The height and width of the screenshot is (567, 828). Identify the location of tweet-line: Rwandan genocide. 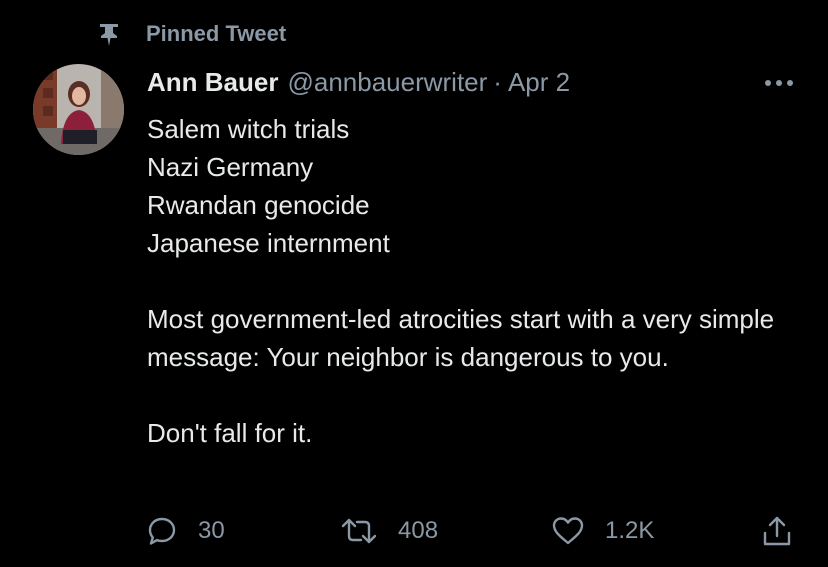
(258, 205).